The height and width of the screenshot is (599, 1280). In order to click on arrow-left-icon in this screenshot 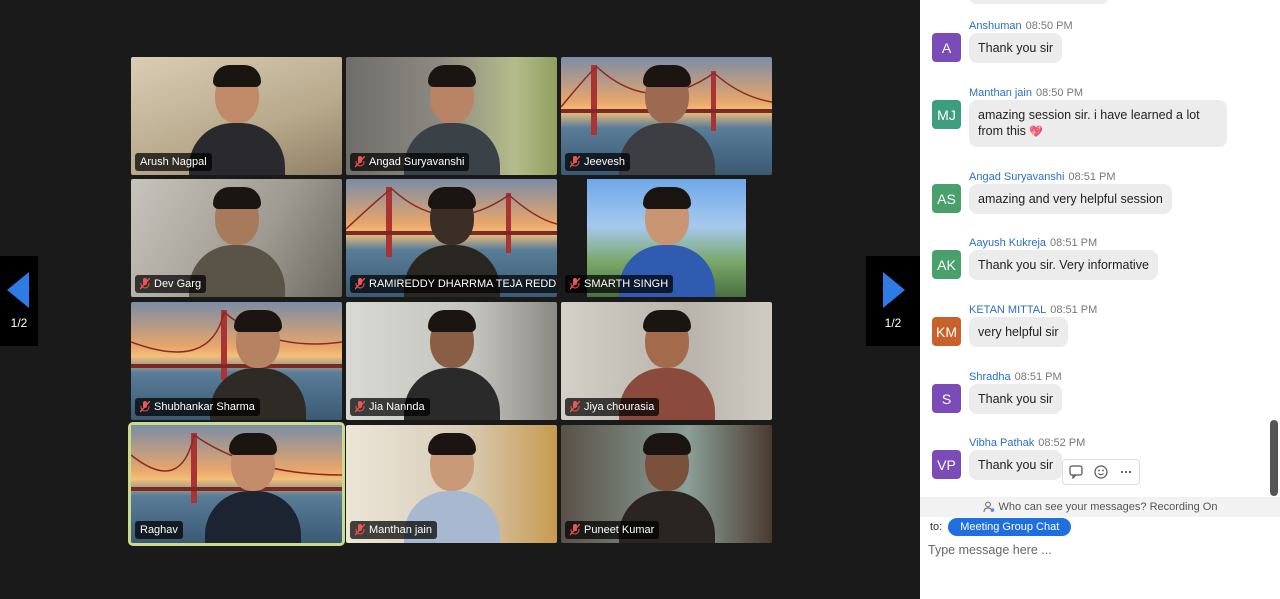, I will do `click(18, 290)`.